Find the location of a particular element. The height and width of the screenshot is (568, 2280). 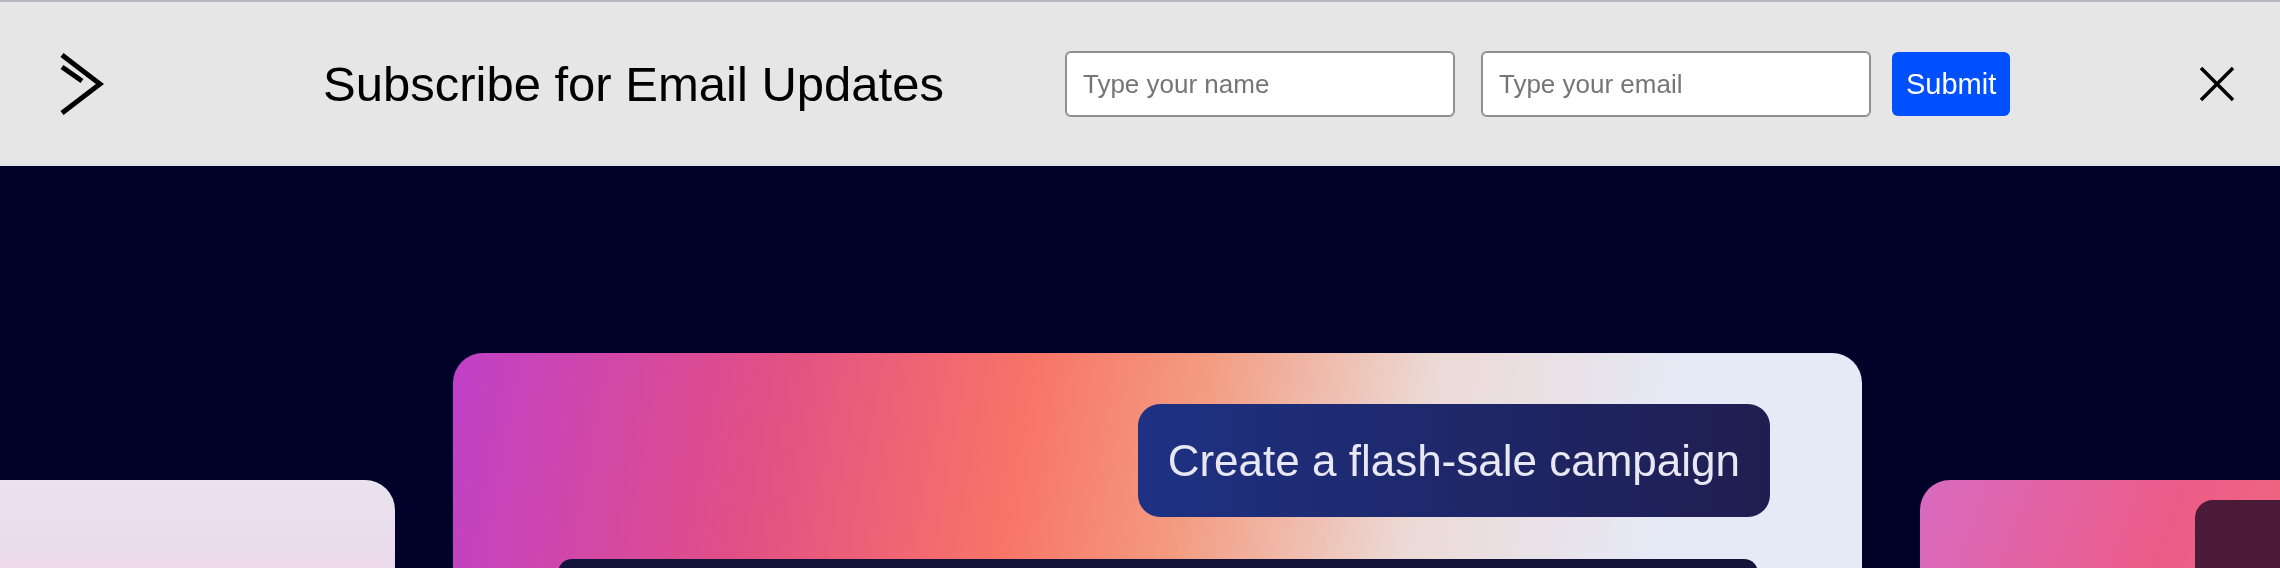

prompt-chip: Create a flash-sale campaign is located at coordinates (1453, 460).